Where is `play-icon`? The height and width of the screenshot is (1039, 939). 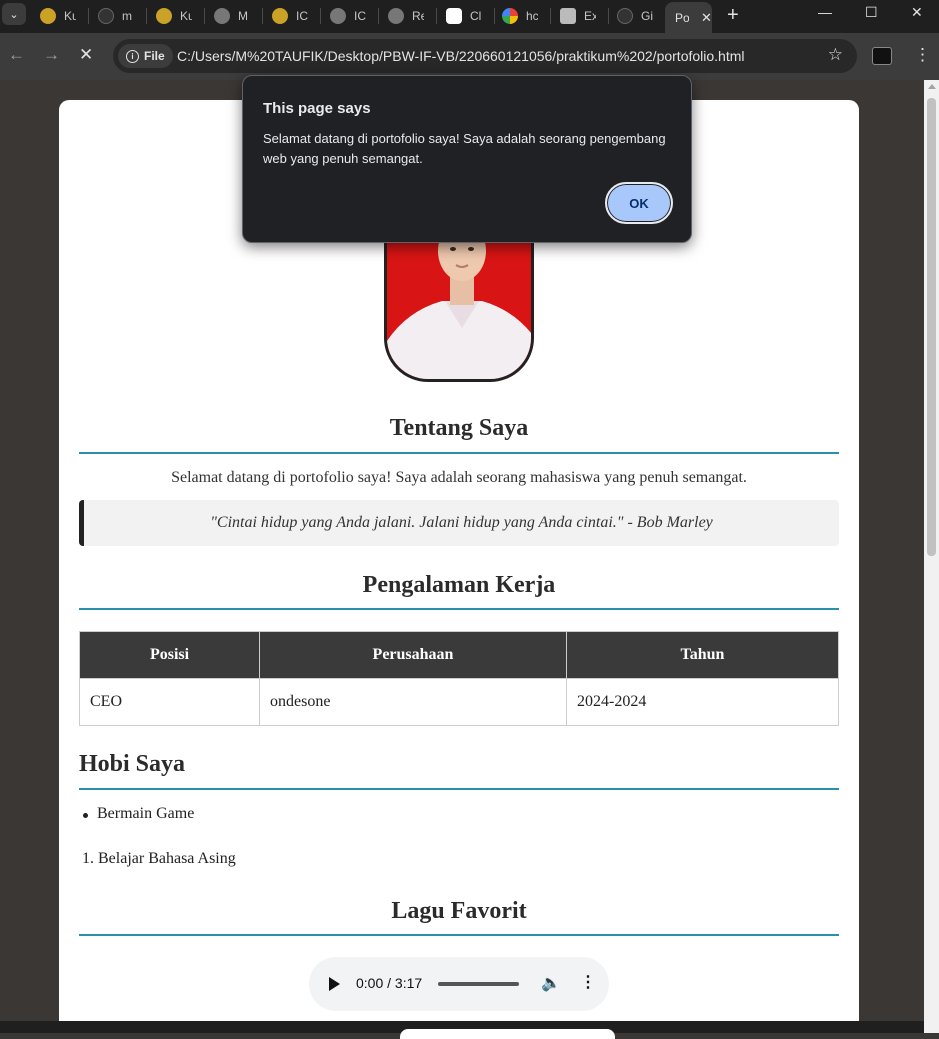 play-icon is located at coordinates (334, 984).